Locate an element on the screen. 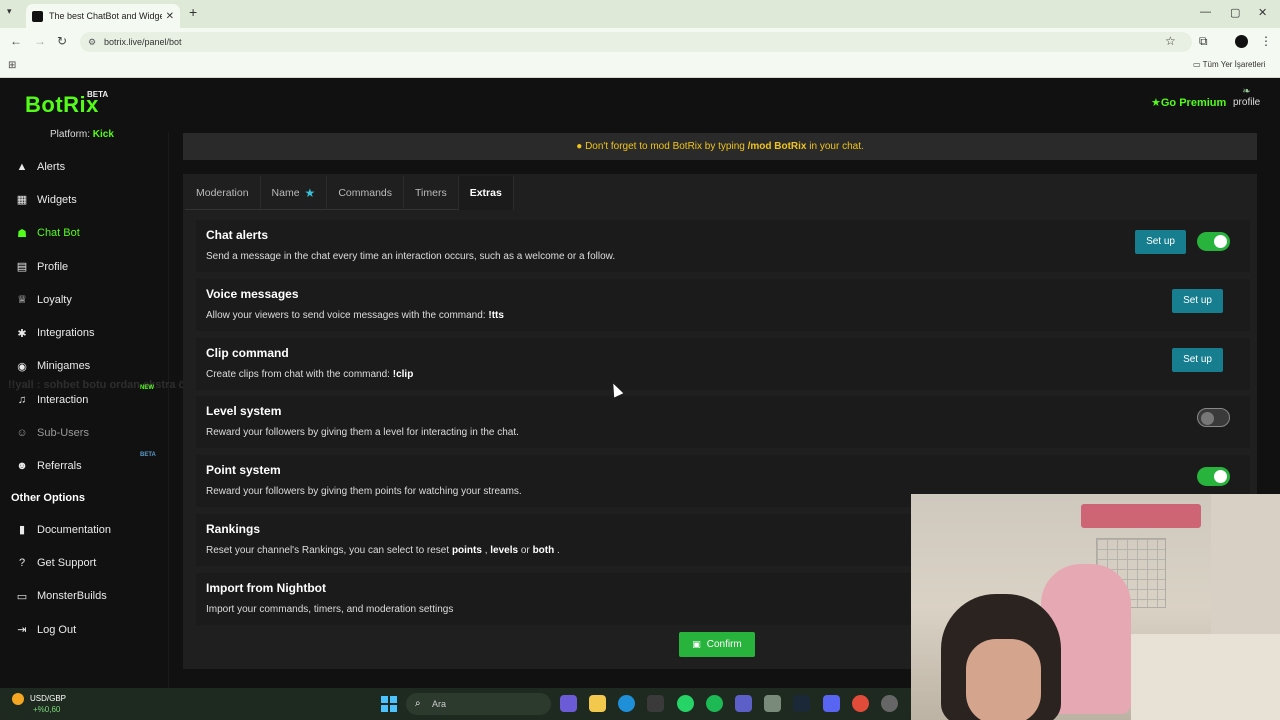 The width and height of the screenshot is (1280, 720). tab-moderation: Moderation is located at coordinates (223, 193).